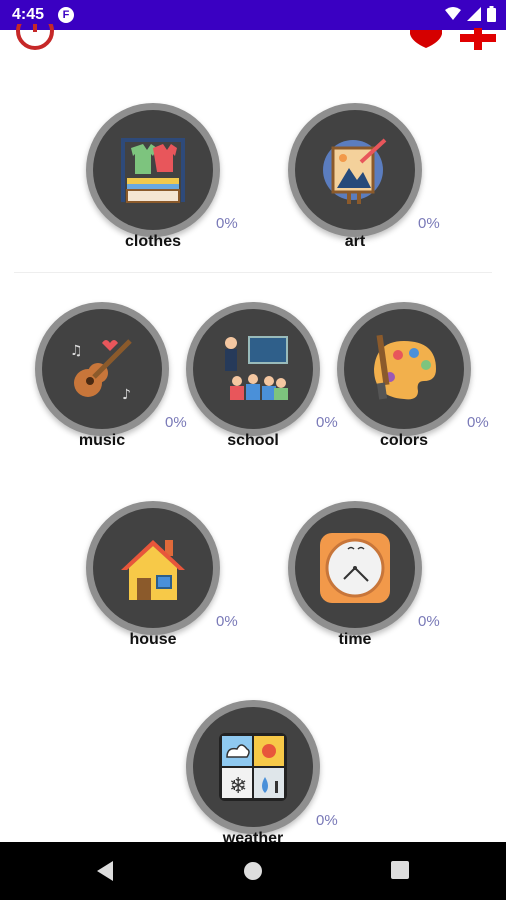 Image resolution: width=506 pixels, height=900 pixels. Describe the element at coordinates (403, 440) in the screenshot. I see `category-label: colors` at that location.